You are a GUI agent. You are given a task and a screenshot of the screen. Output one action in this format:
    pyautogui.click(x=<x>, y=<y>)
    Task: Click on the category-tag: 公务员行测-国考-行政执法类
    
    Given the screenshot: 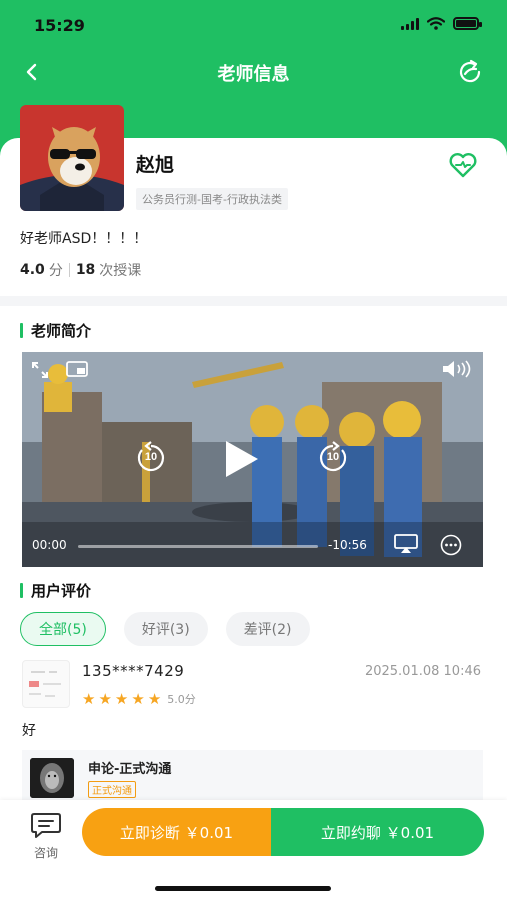 What is the action you would take?
    pyautogui.click(x=212, y=199)
    